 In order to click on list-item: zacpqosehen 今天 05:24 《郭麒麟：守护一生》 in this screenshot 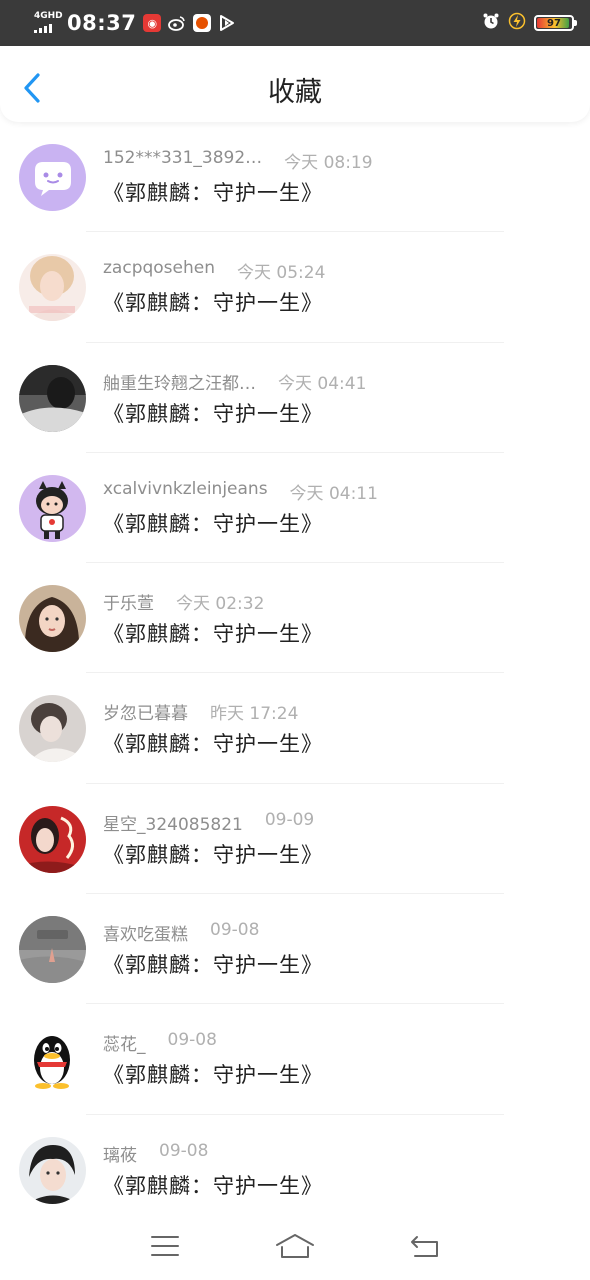, I will do `click(295, 287)`.